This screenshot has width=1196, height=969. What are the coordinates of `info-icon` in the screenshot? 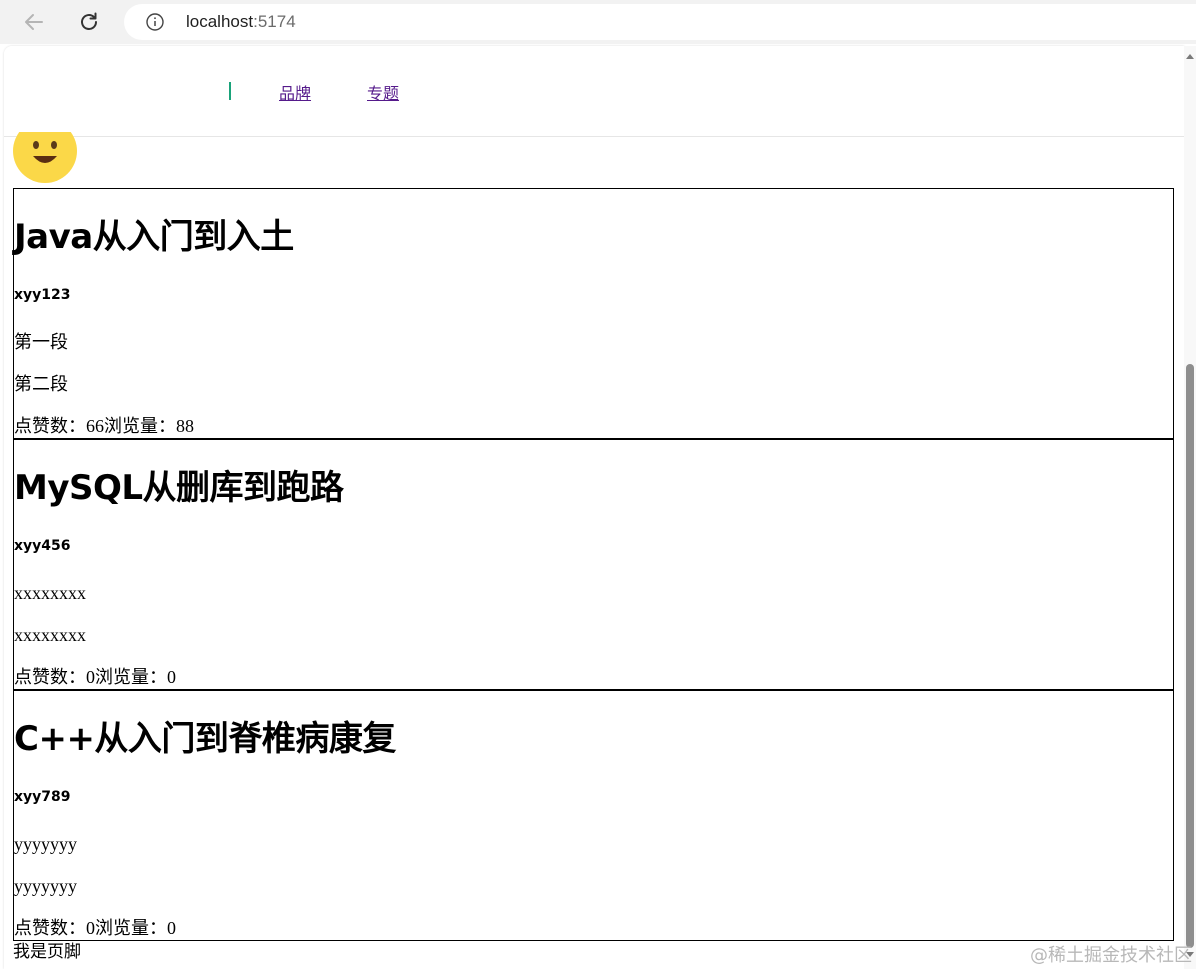 It's located at (155, 22).